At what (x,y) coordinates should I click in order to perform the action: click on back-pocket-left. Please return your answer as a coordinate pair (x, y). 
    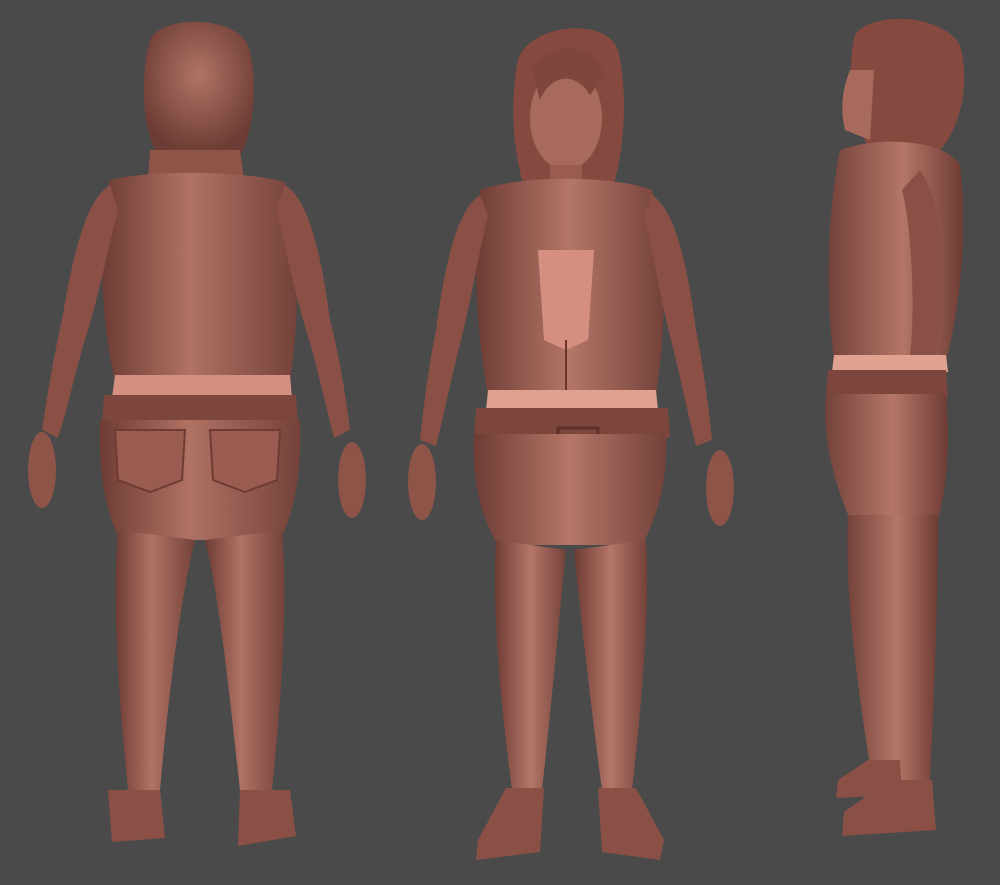
    Looking at the image, I should click on (150, 461).